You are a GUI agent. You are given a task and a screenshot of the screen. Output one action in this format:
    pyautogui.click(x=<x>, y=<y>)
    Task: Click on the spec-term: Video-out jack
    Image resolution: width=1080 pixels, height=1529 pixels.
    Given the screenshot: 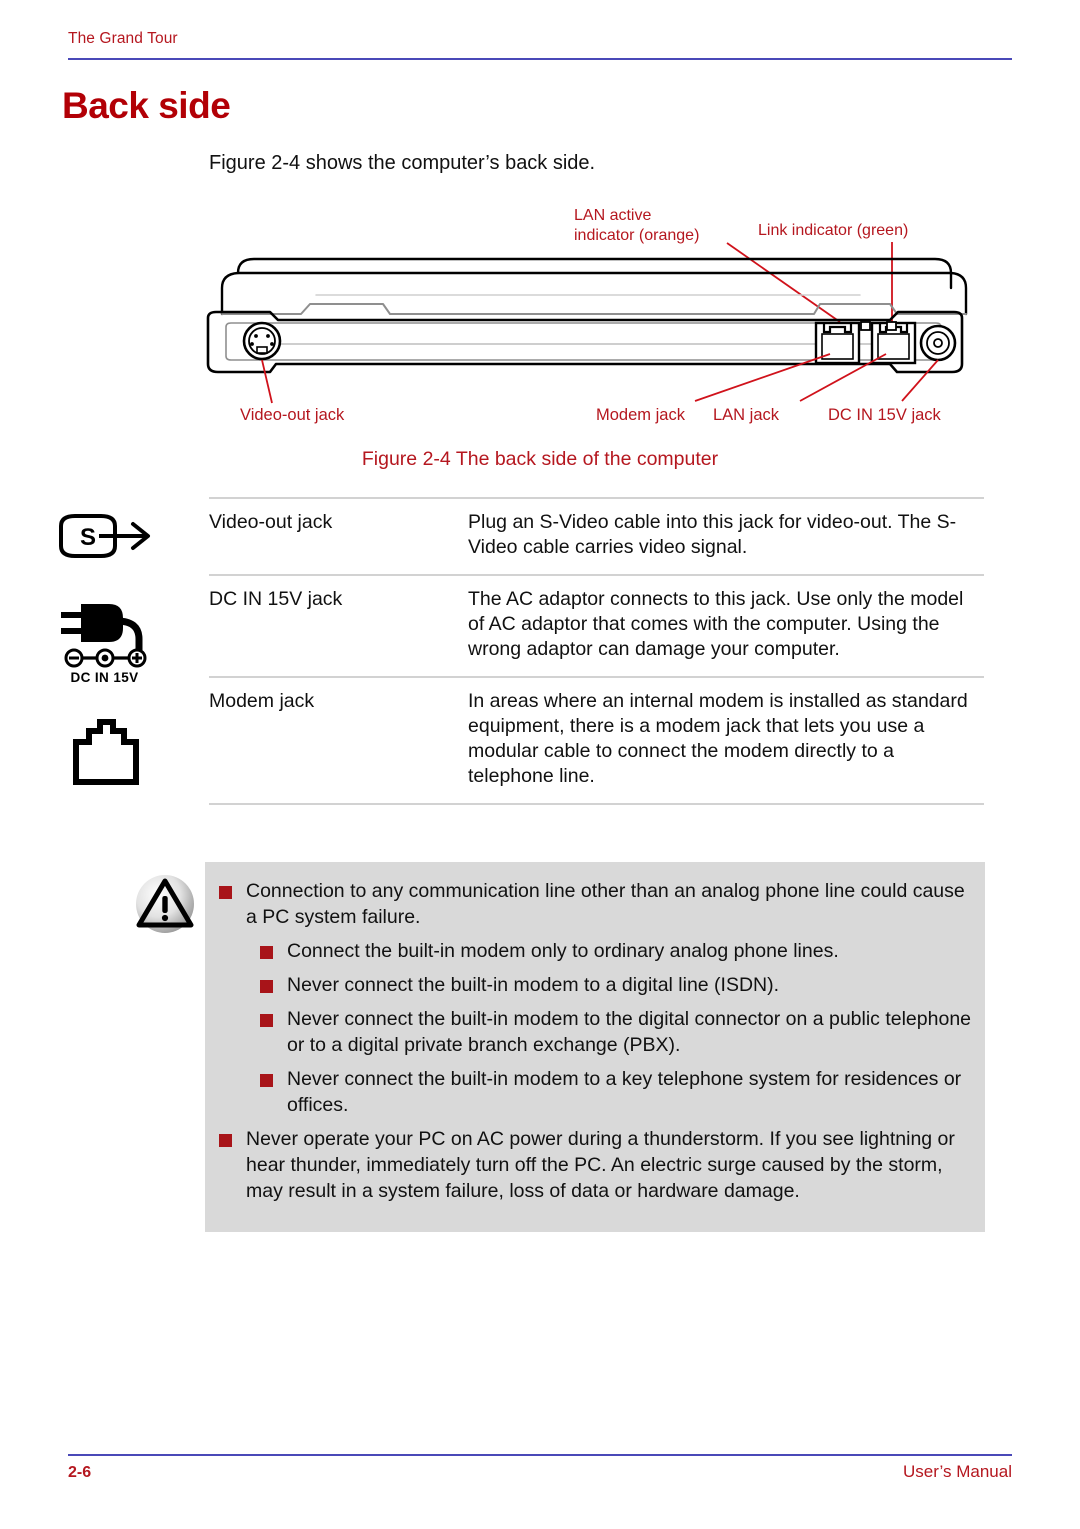 What is the action you would take?
    pyautogui.click(x=271, y=522)
    